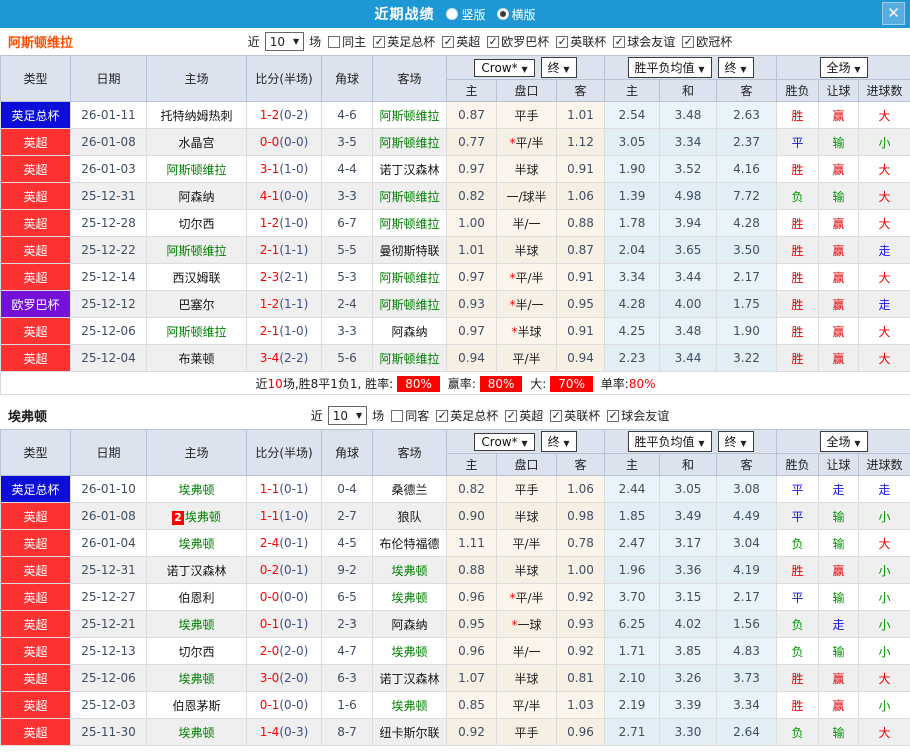 Image resolution: width=910 pixels, height=754 pixels. What do you see at coordinates (196, 678) in the screenshot?
I see `home-team: 埃弗顿` at bounding box center [196, 678].